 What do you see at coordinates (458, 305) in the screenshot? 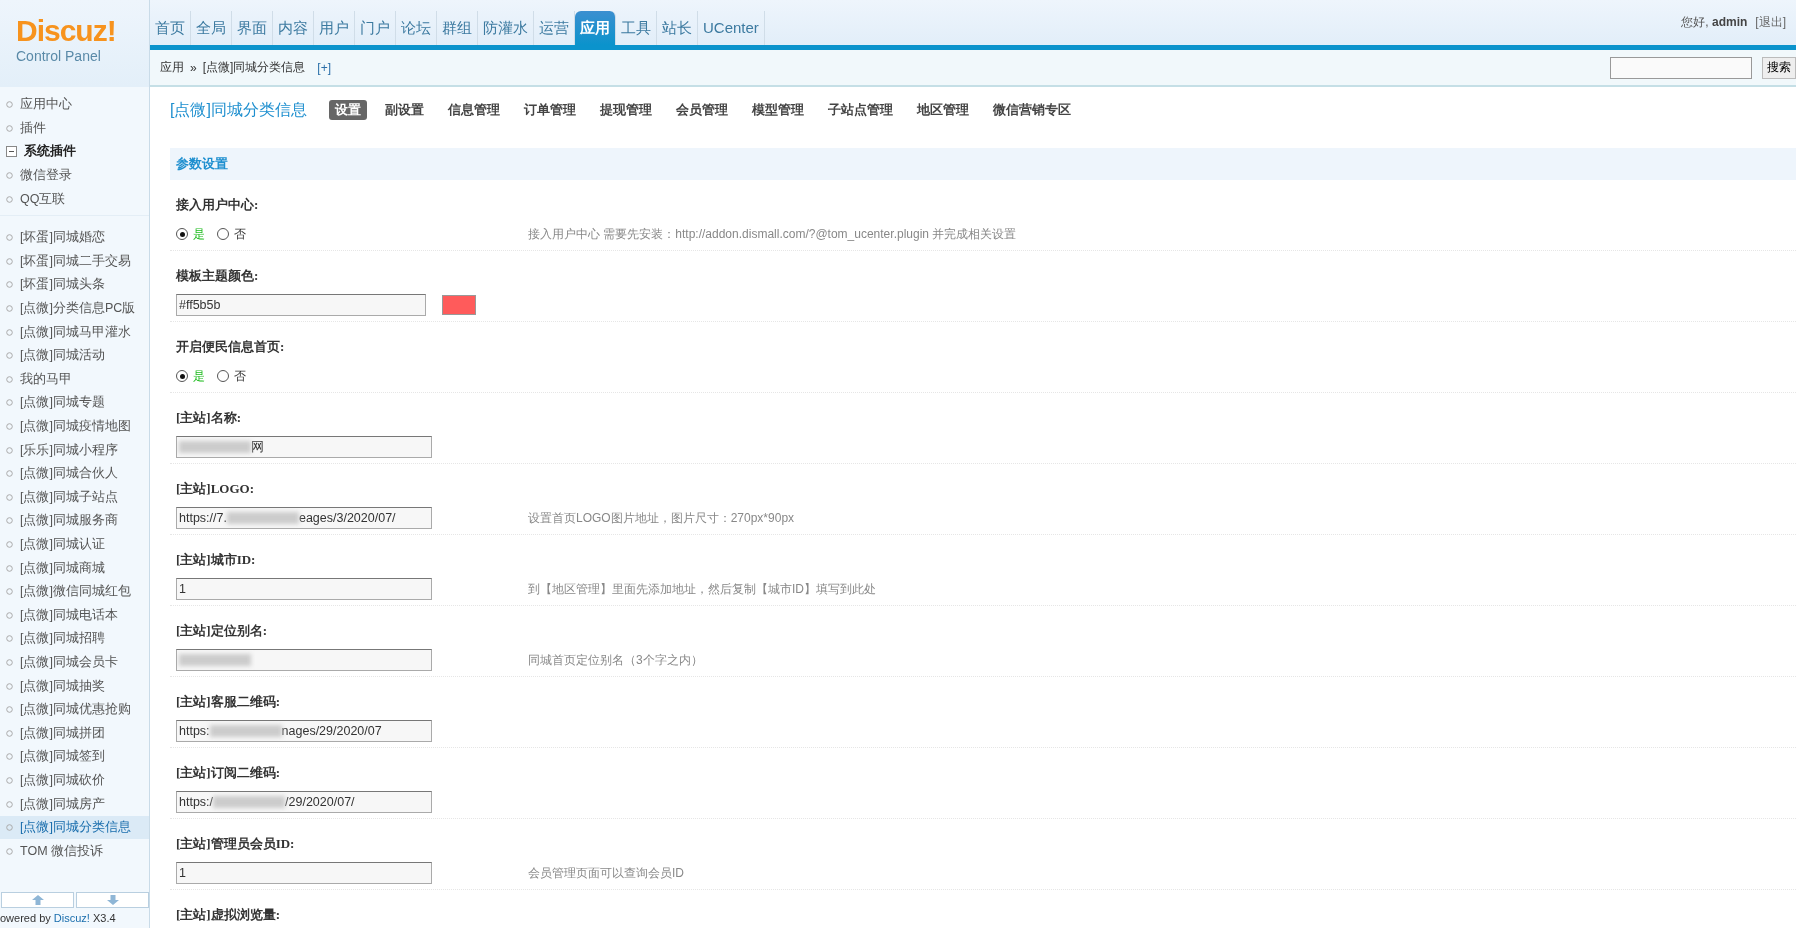
I see `color-swatch` at bounding box center [458, 305].